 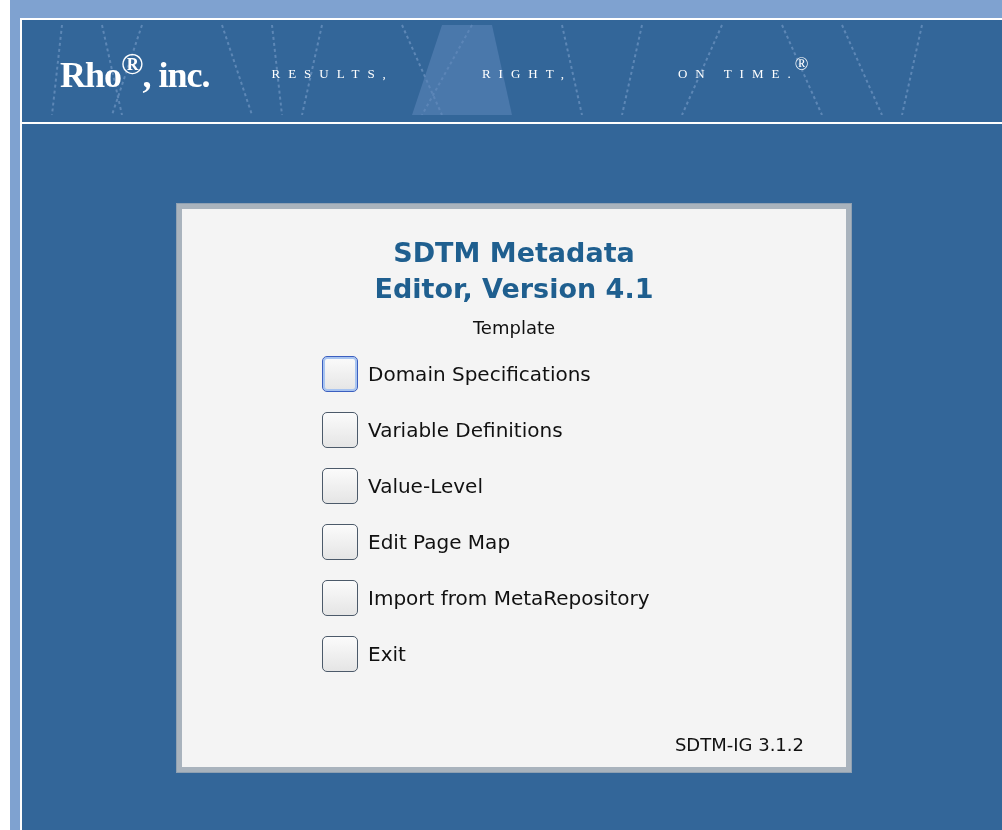 I want to click on button-label: Exit, so click(x=387, y=654).